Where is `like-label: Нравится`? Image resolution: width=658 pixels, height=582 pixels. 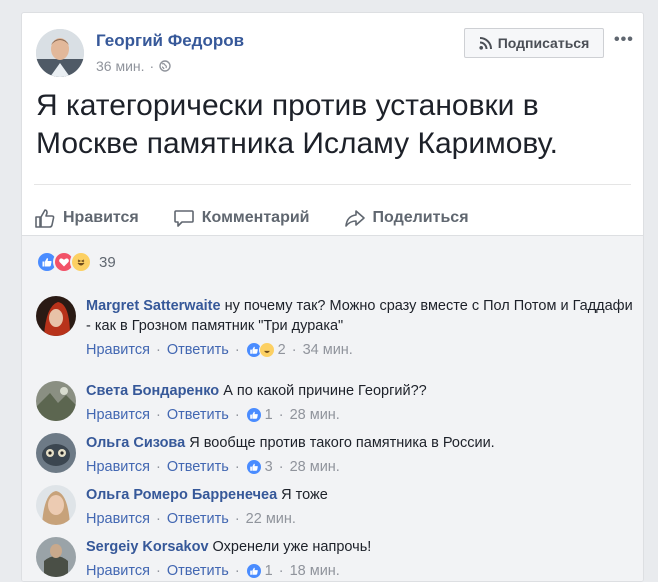 like-label: Нравится is located at coordinates (101, 217).